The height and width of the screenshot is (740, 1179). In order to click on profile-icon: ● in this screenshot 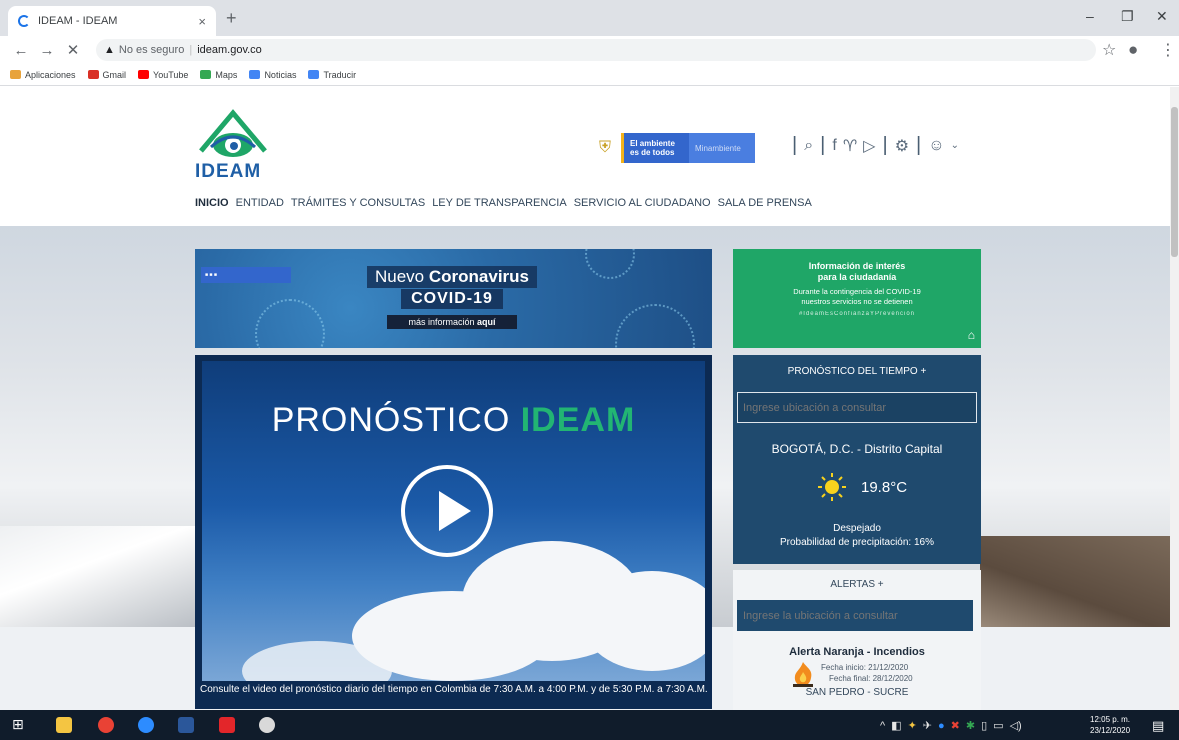, I will do `click(1133, 50)`.